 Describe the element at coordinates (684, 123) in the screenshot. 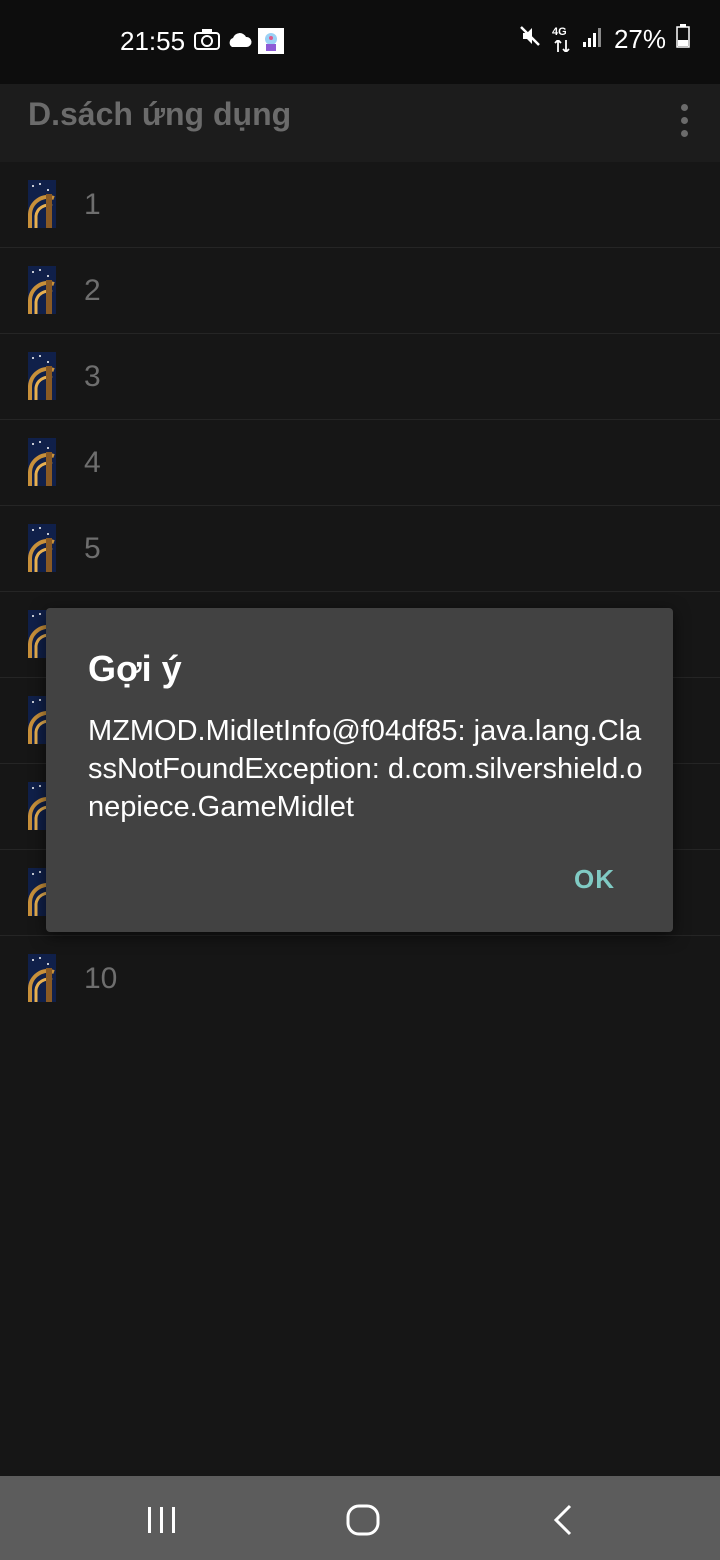

I see `overflow-menu-icon` at that location.